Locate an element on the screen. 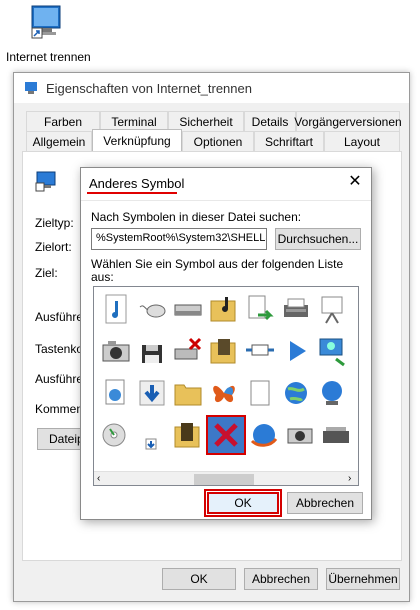  label-zieltyp: Zieltyp: is located at coordinates (54, 223).